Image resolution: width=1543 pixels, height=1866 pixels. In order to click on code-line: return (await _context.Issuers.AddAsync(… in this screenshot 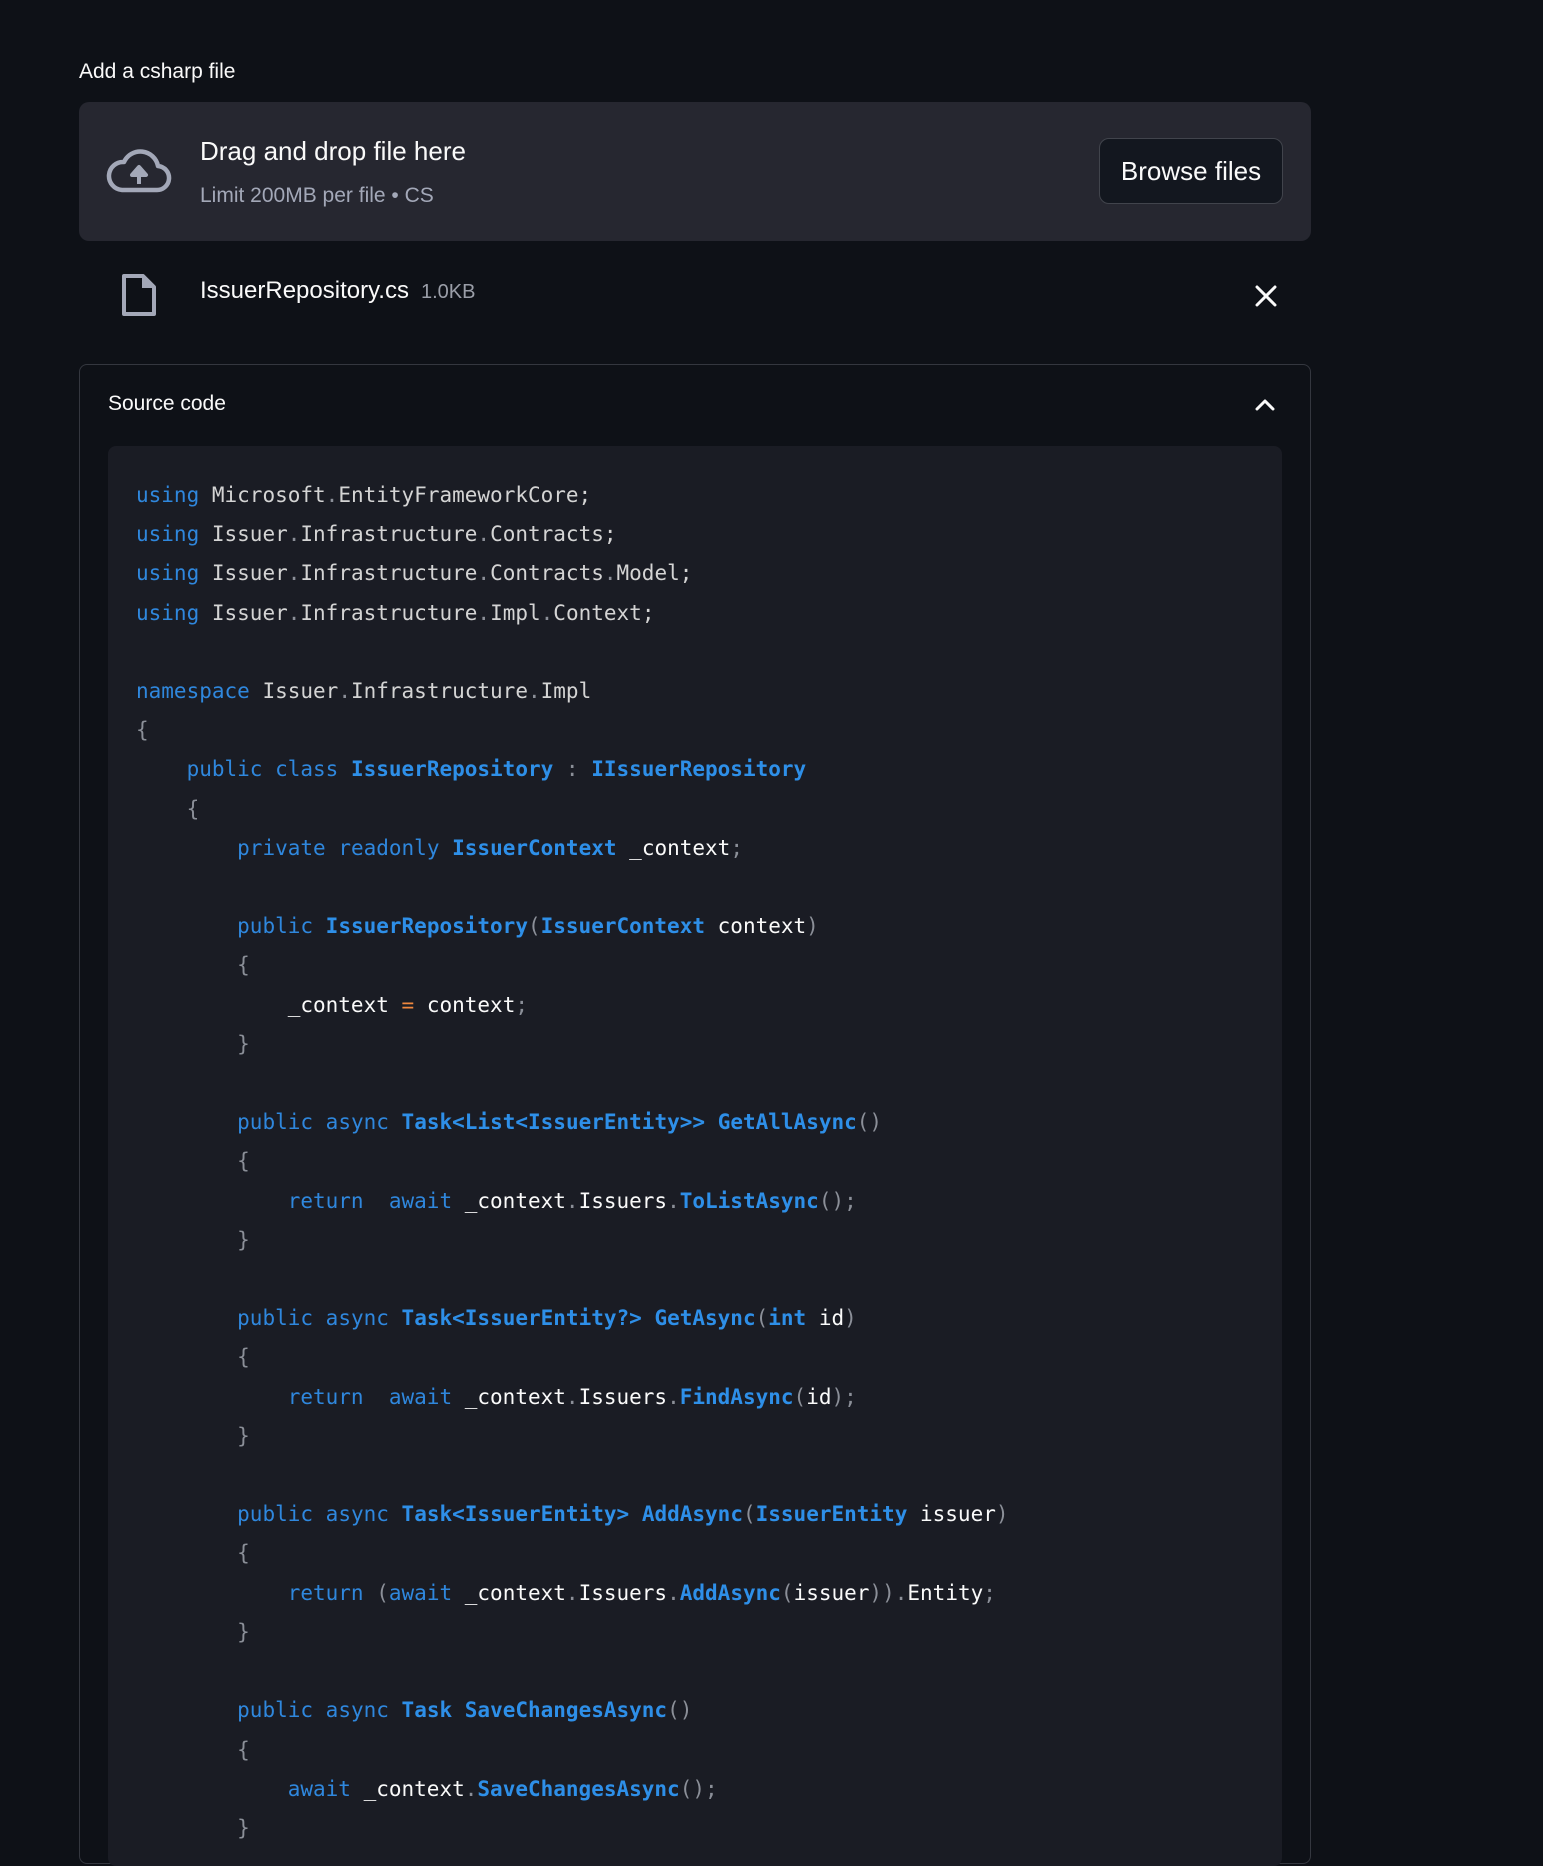, I will do `click(641, 1592)`.